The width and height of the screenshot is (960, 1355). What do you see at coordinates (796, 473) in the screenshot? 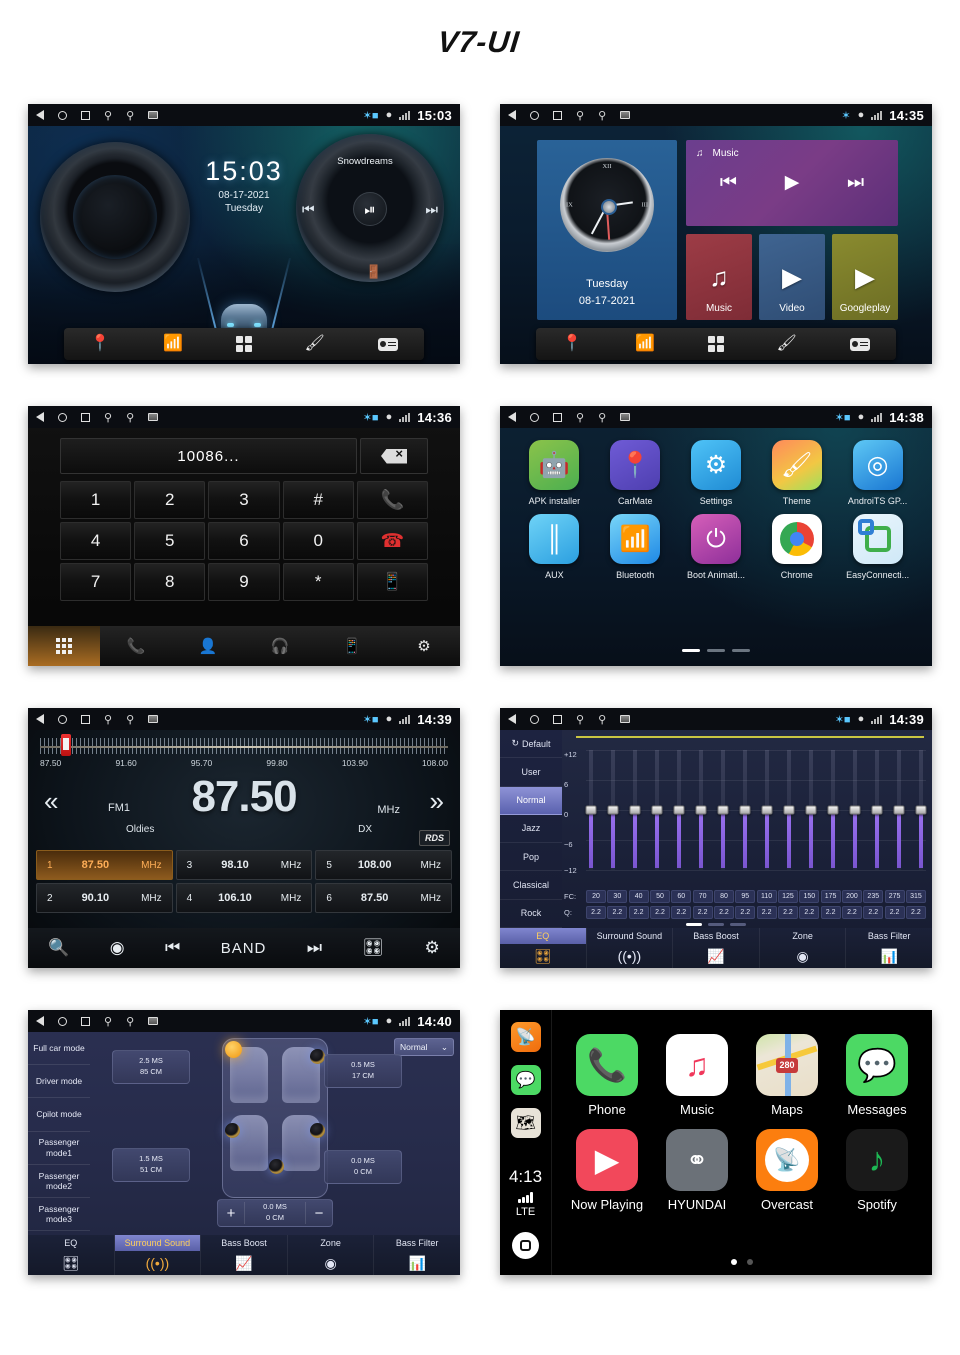
I see `app-theme: 🖌 Theme` at bounding box center [796, 473].